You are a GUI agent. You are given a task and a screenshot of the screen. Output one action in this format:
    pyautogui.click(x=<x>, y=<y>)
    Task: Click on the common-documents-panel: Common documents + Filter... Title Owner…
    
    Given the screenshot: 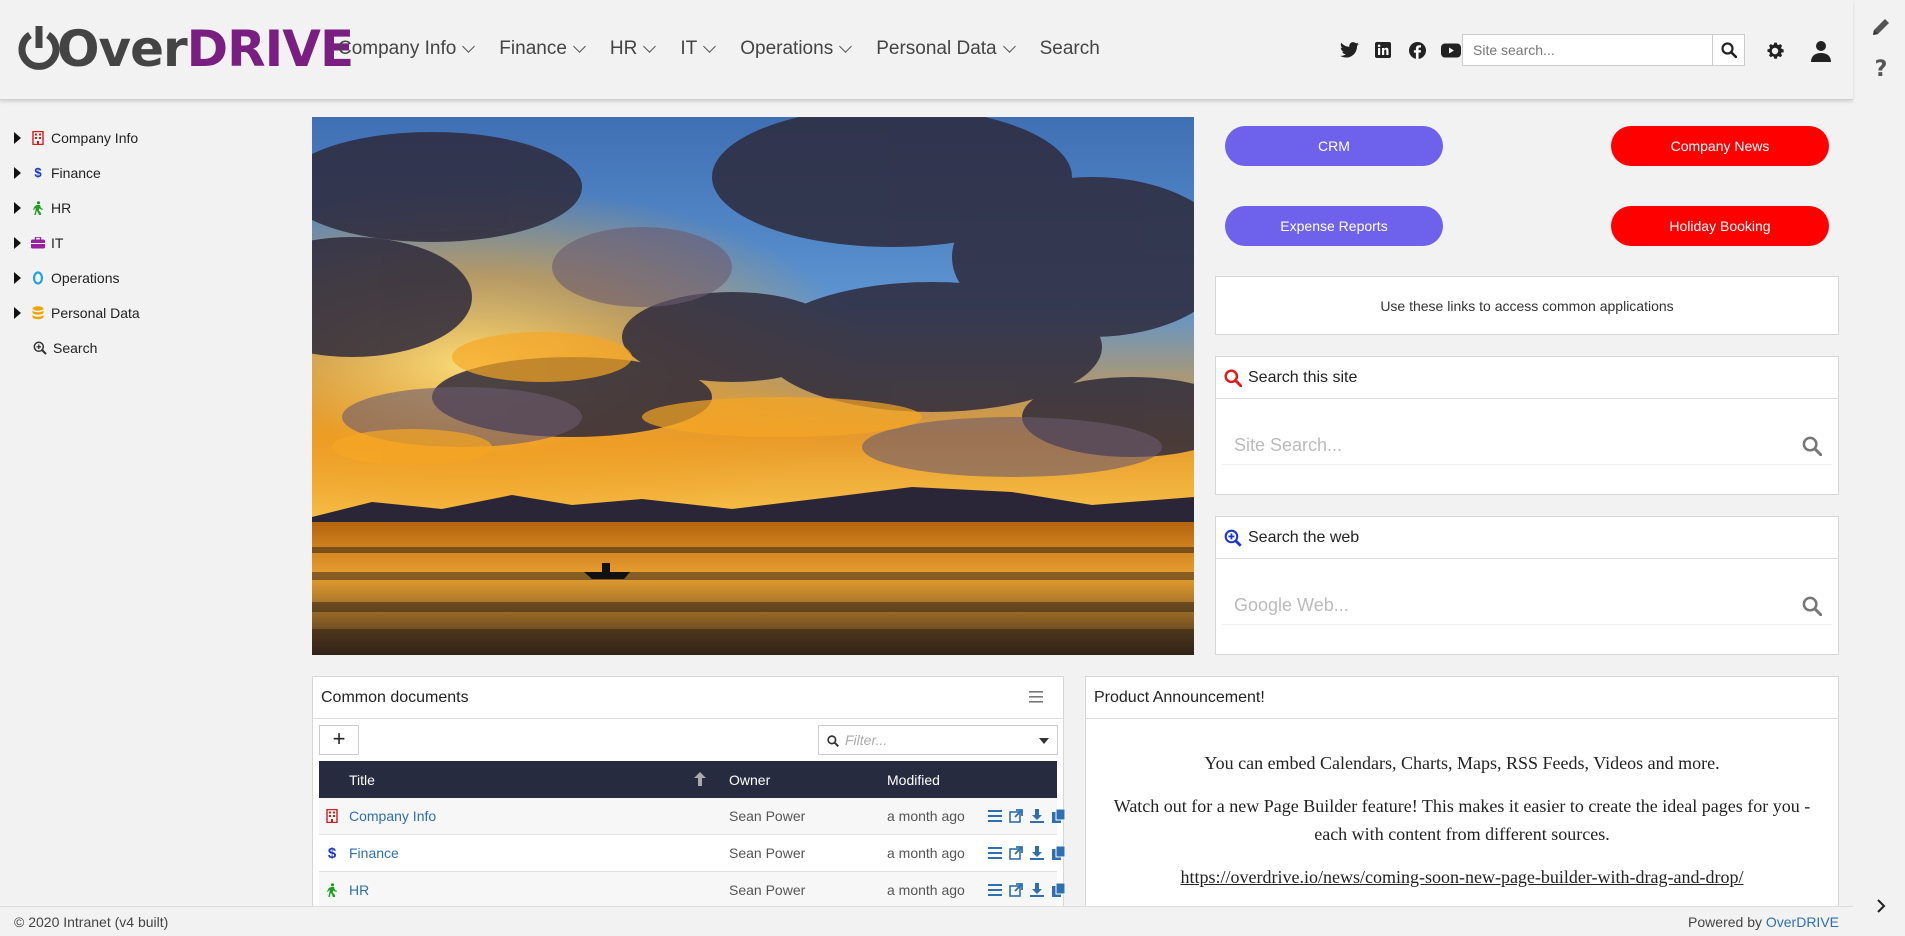 What is the action you would take?
    pyautogui.click(x=688, y=792)
    